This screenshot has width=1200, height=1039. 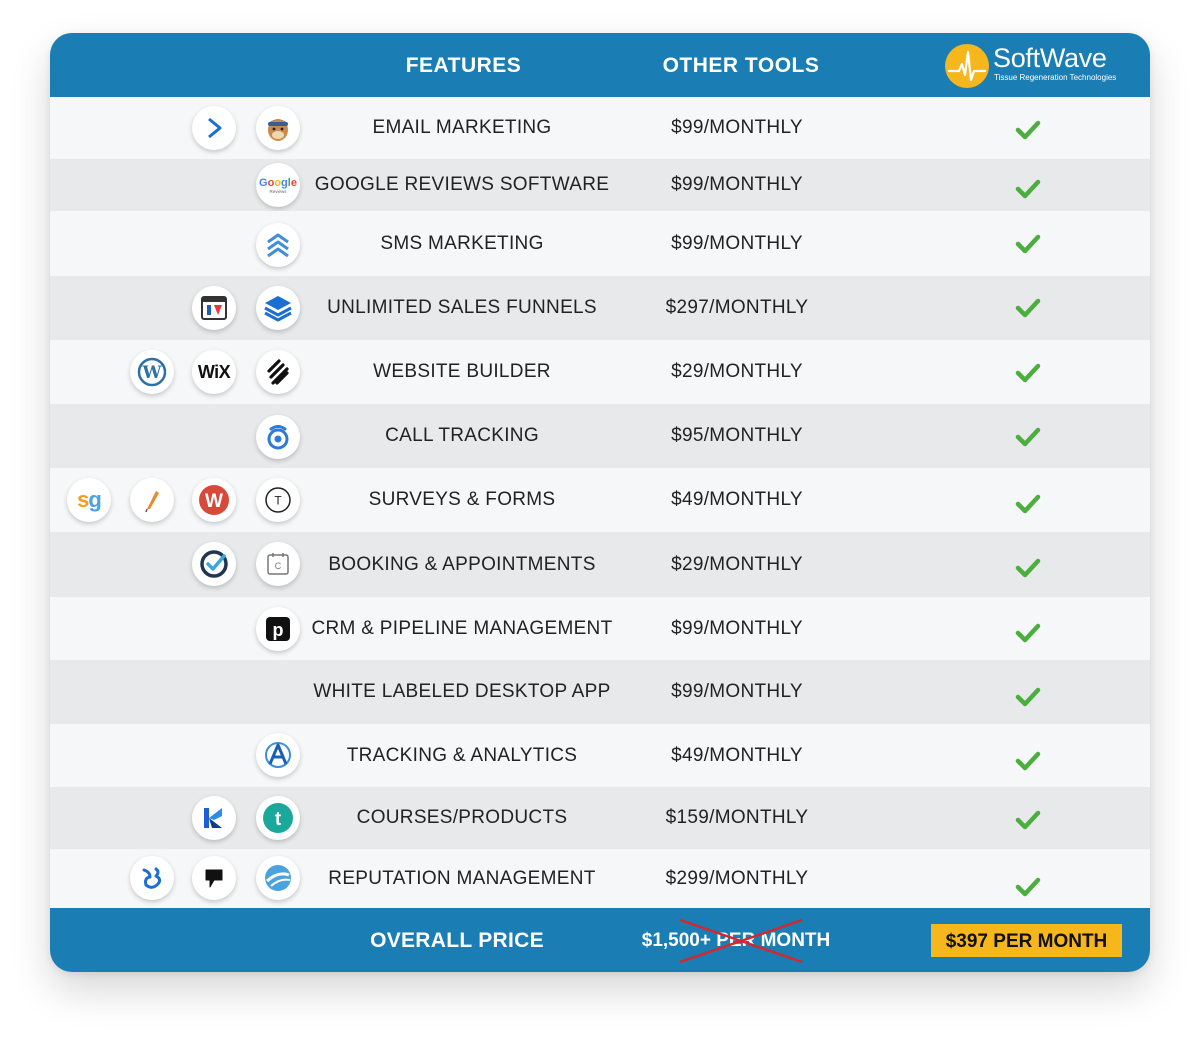 I want to click on feature-label: SMS MARKETING, so click(x=462, y=243).